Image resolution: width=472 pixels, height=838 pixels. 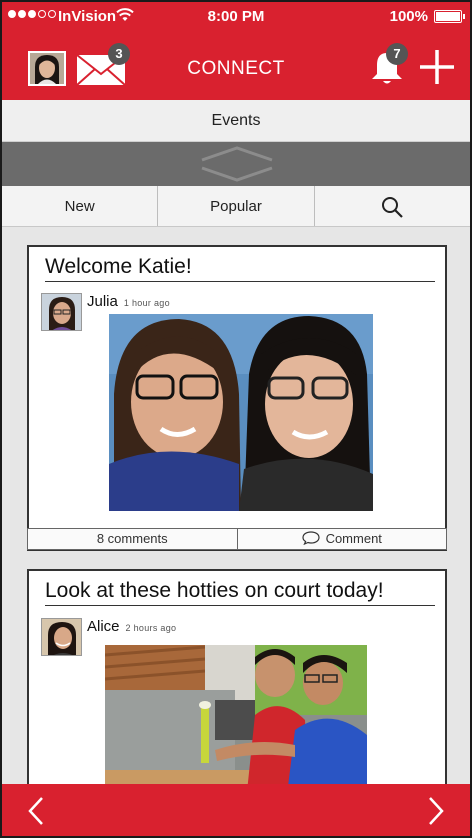 I want to click on feed-tabs: New Popular, so click(x=236, y=206).